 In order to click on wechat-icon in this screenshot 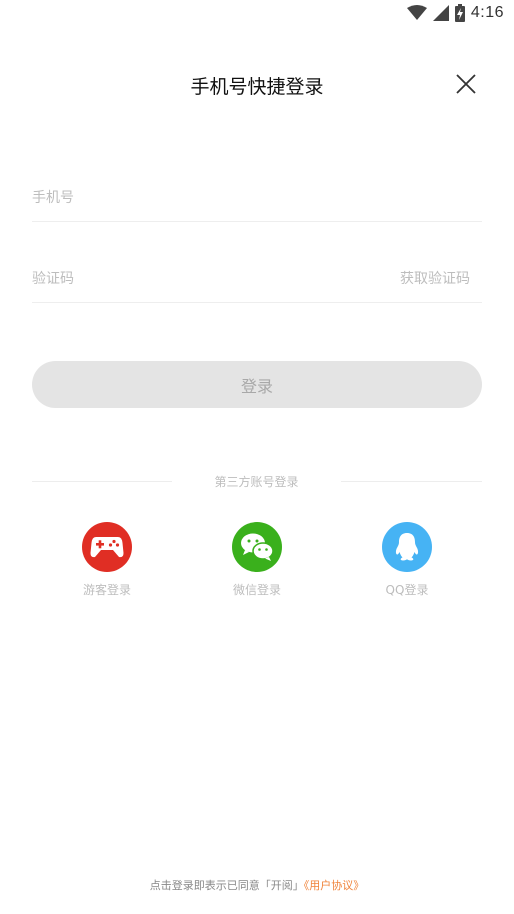, I will do `click(257, 547)`.